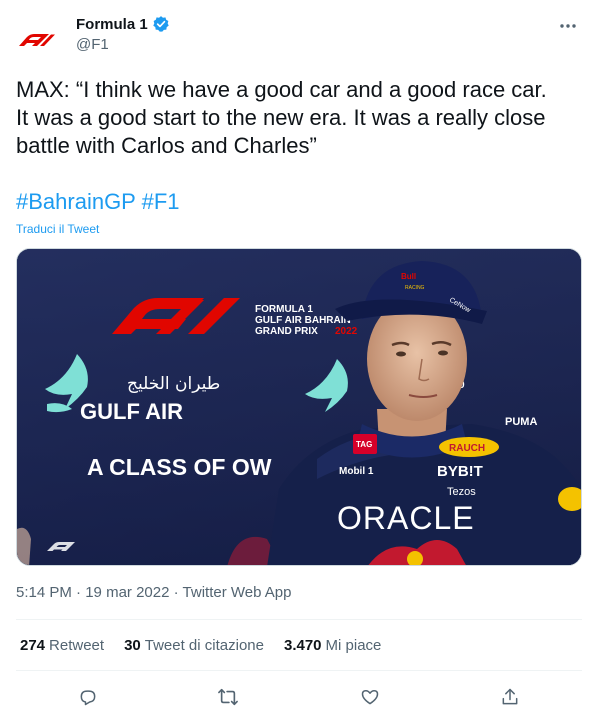 The width and height of the screenshot is (598, 720). I want to click on author-name: Formula 1, so click(112, 24).